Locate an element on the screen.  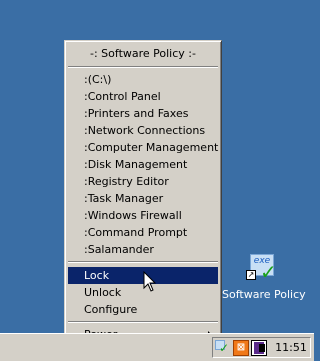
menu-item-registry-editor: :Registry Editor is located at coordinates (143, 181).